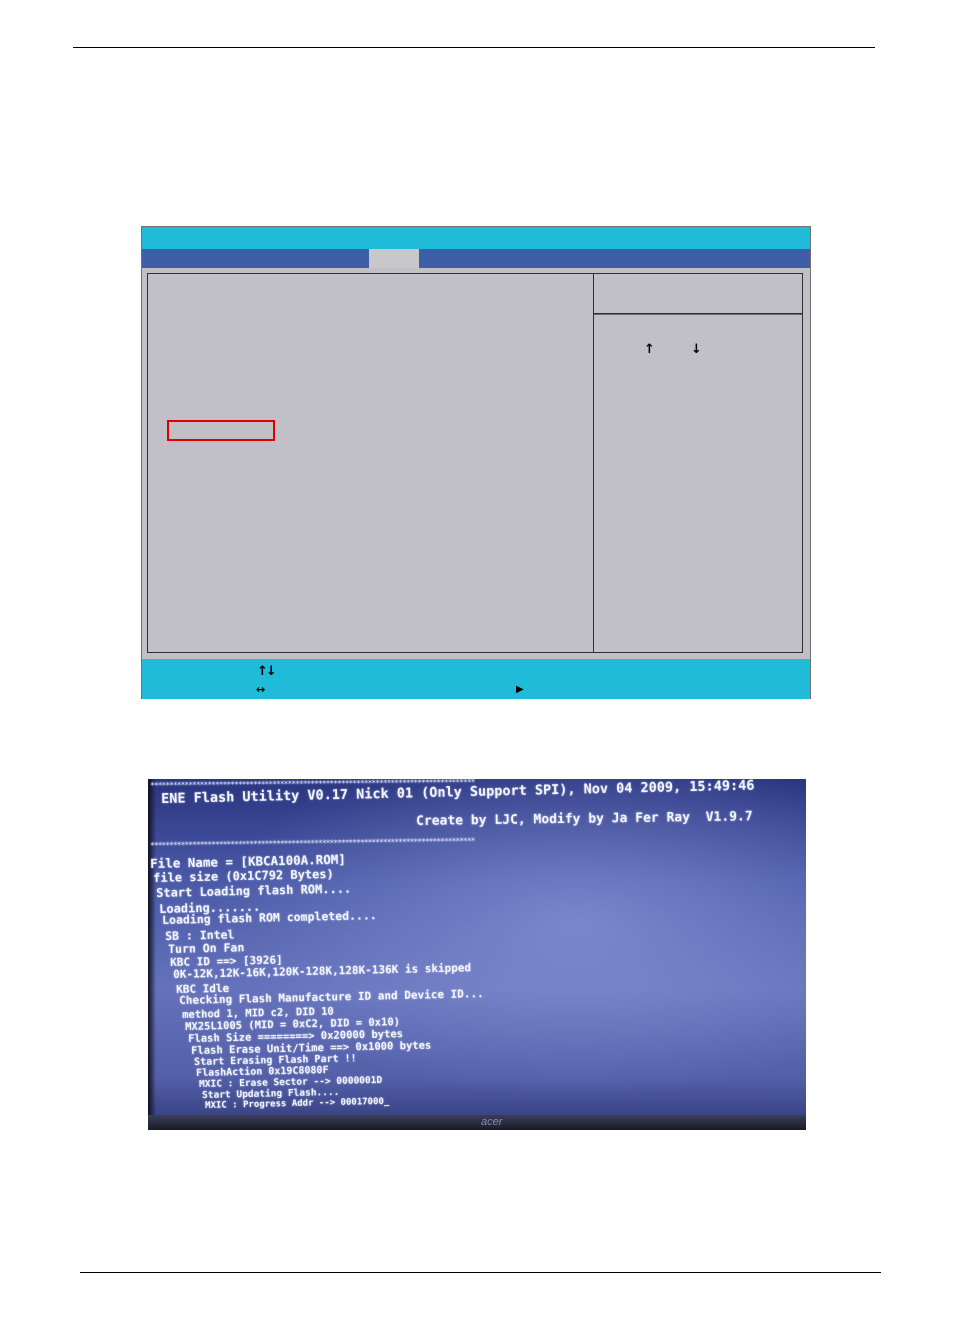 The image size is (954, 1336). What do you see at coordinates (696, 349) in the screenshot?
I see `down-arrow-icon: ↓` at bounding box center [696, 349].